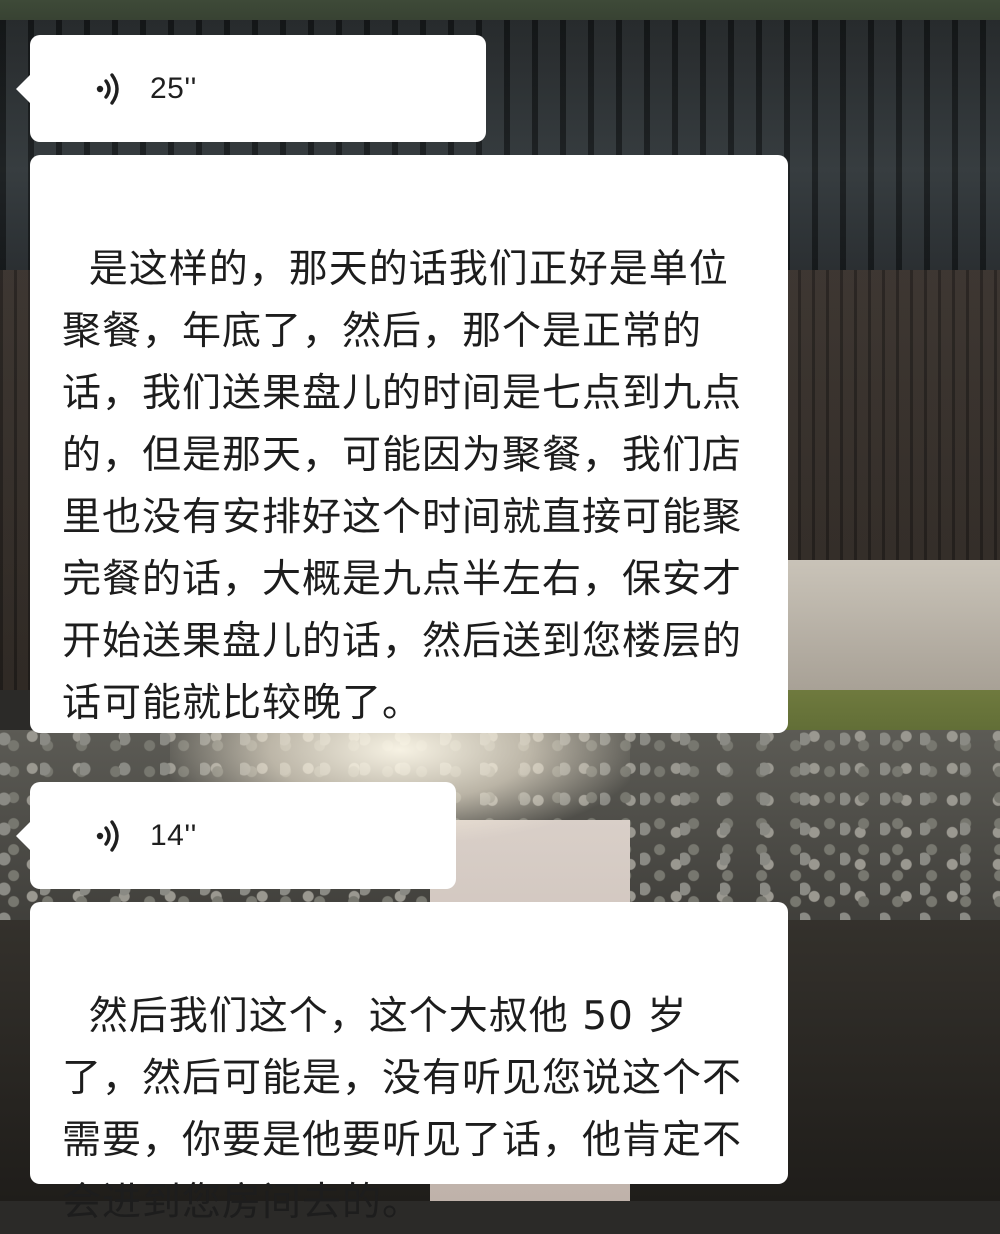  Describe the element at coordinates (251, 88) in the screenshot. I see `voice-message-bubble: 25''` at that location.